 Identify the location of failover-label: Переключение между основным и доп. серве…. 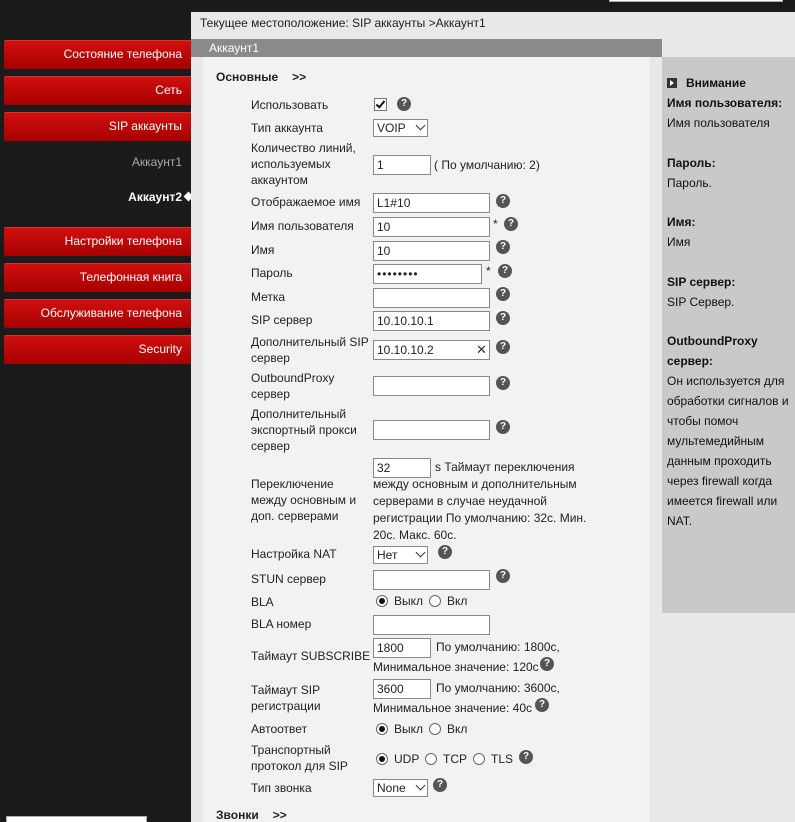
(304, 500).